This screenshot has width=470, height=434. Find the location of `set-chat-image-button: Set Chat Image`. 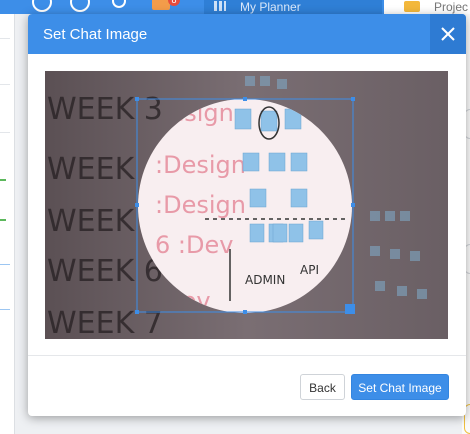

set-chat-image-button: Set Chat Image is located at coordinates (400, 387).